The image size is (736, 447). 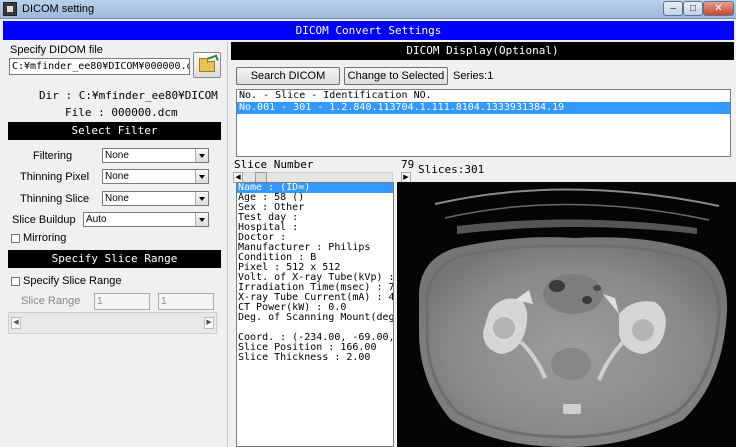 I want to click on file-path-input: C:¥mfinder_ee80¥DICOM¥000000.dcm, so click(x=99, y=66).